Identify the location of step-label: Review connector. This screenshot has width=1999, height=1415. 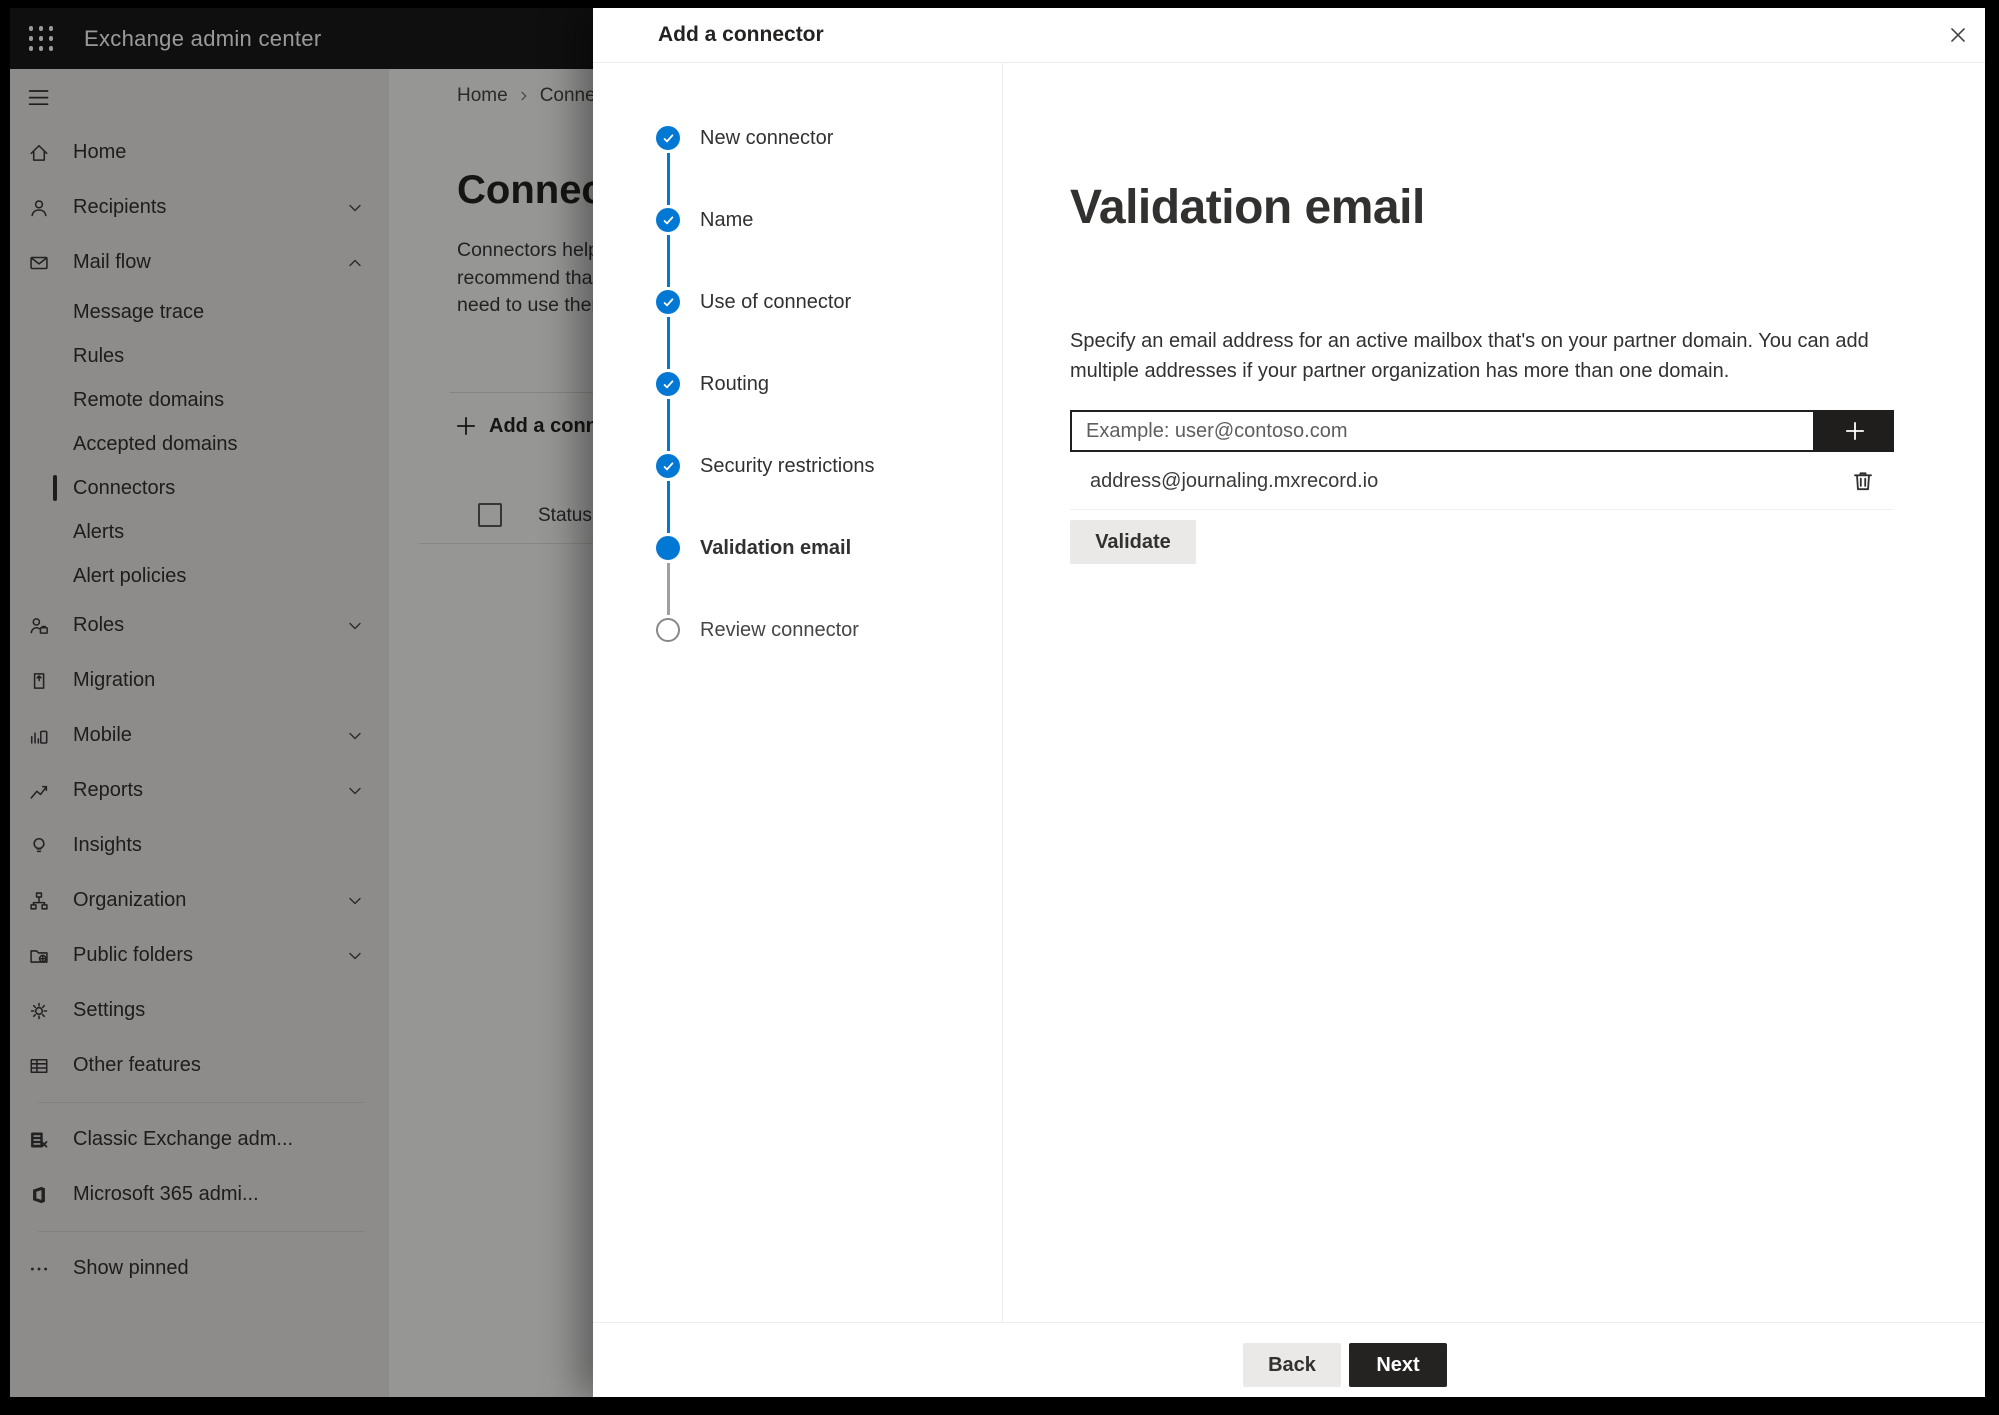
(779, 629).